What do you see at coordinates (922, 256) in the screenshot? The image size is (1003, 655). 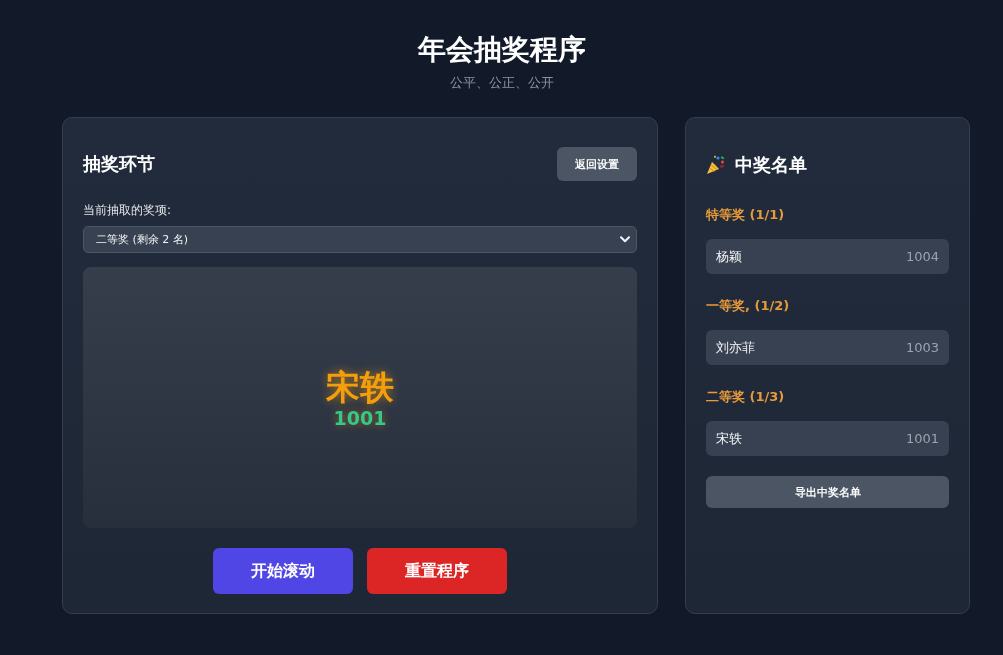 I see `winner-number: 1004` at bounding box center [922, 256].